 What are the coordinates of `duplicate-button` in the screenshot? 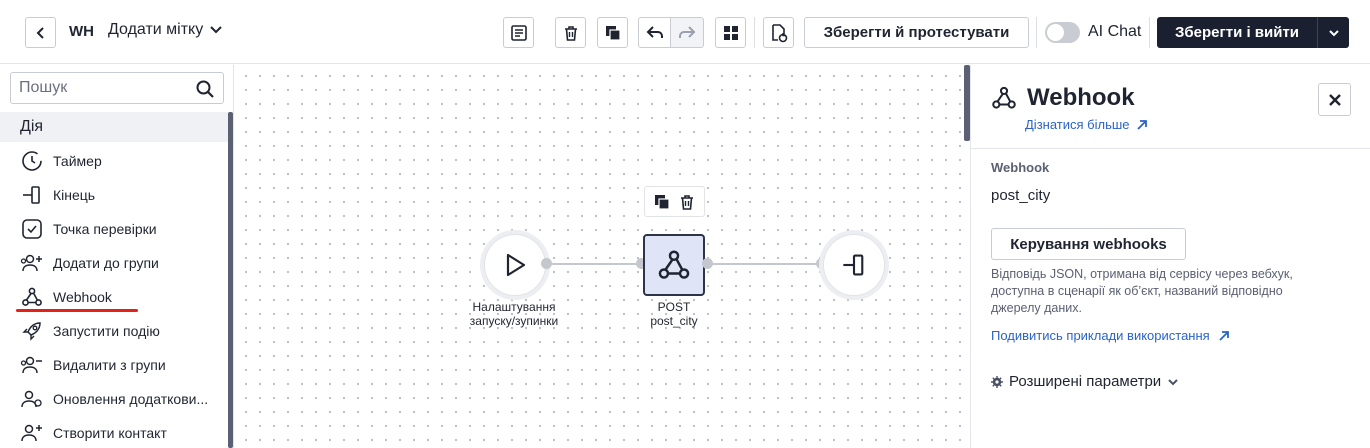 It's located at (612, 32).